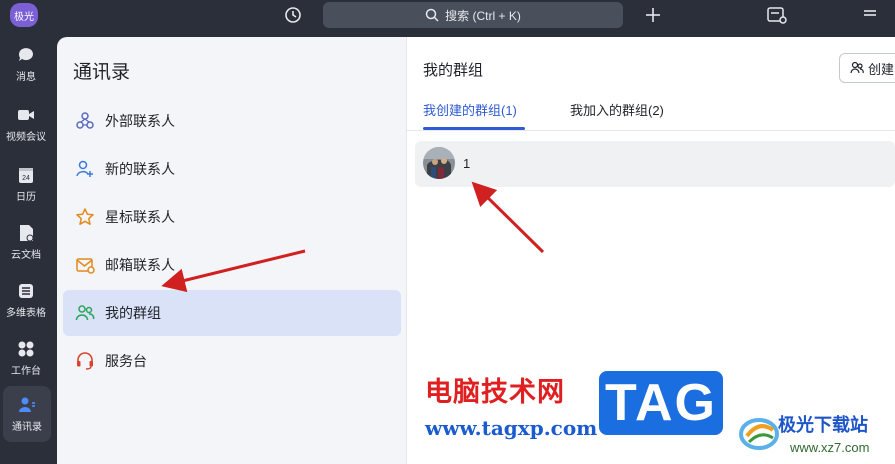 The image size is (895, 464). I want to click on contacts-item-label: 星标联系人, so click(140, 217).